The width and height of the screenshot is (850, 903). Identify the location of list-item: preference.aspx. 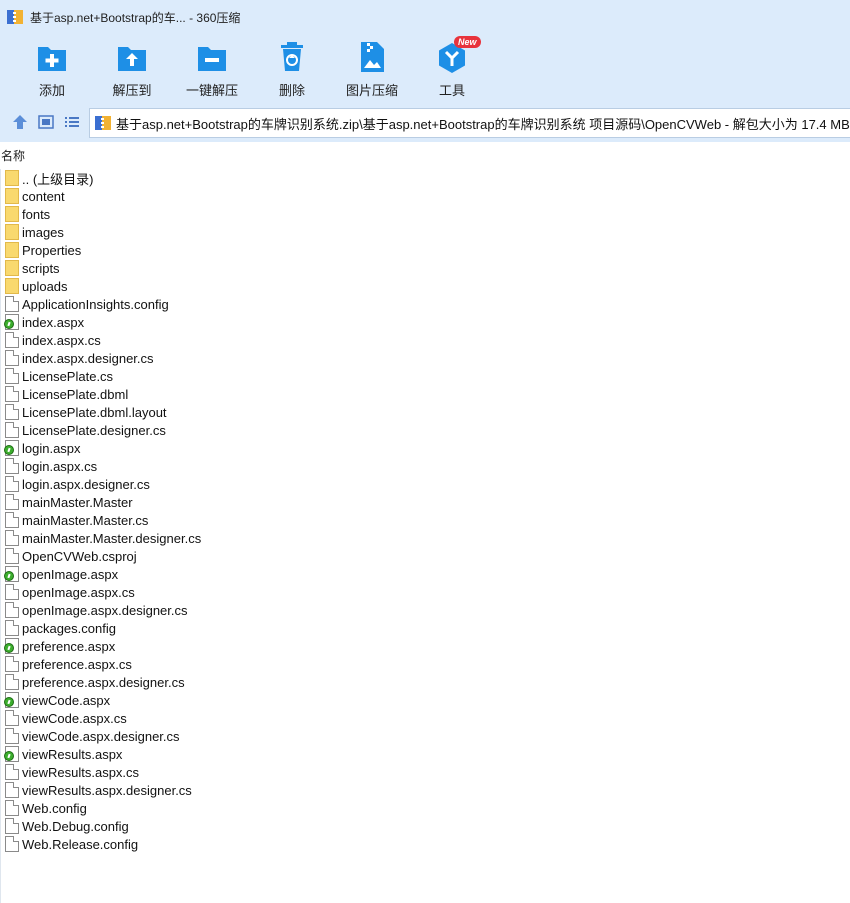
(59, 646).